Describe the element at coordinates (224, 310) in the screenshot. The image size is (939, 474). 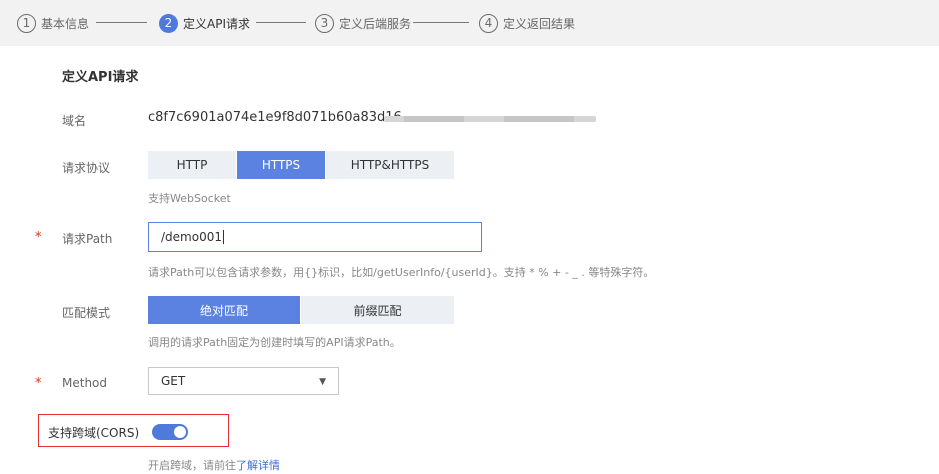
I see `match-option-exact: 绝对匹配` at that location.